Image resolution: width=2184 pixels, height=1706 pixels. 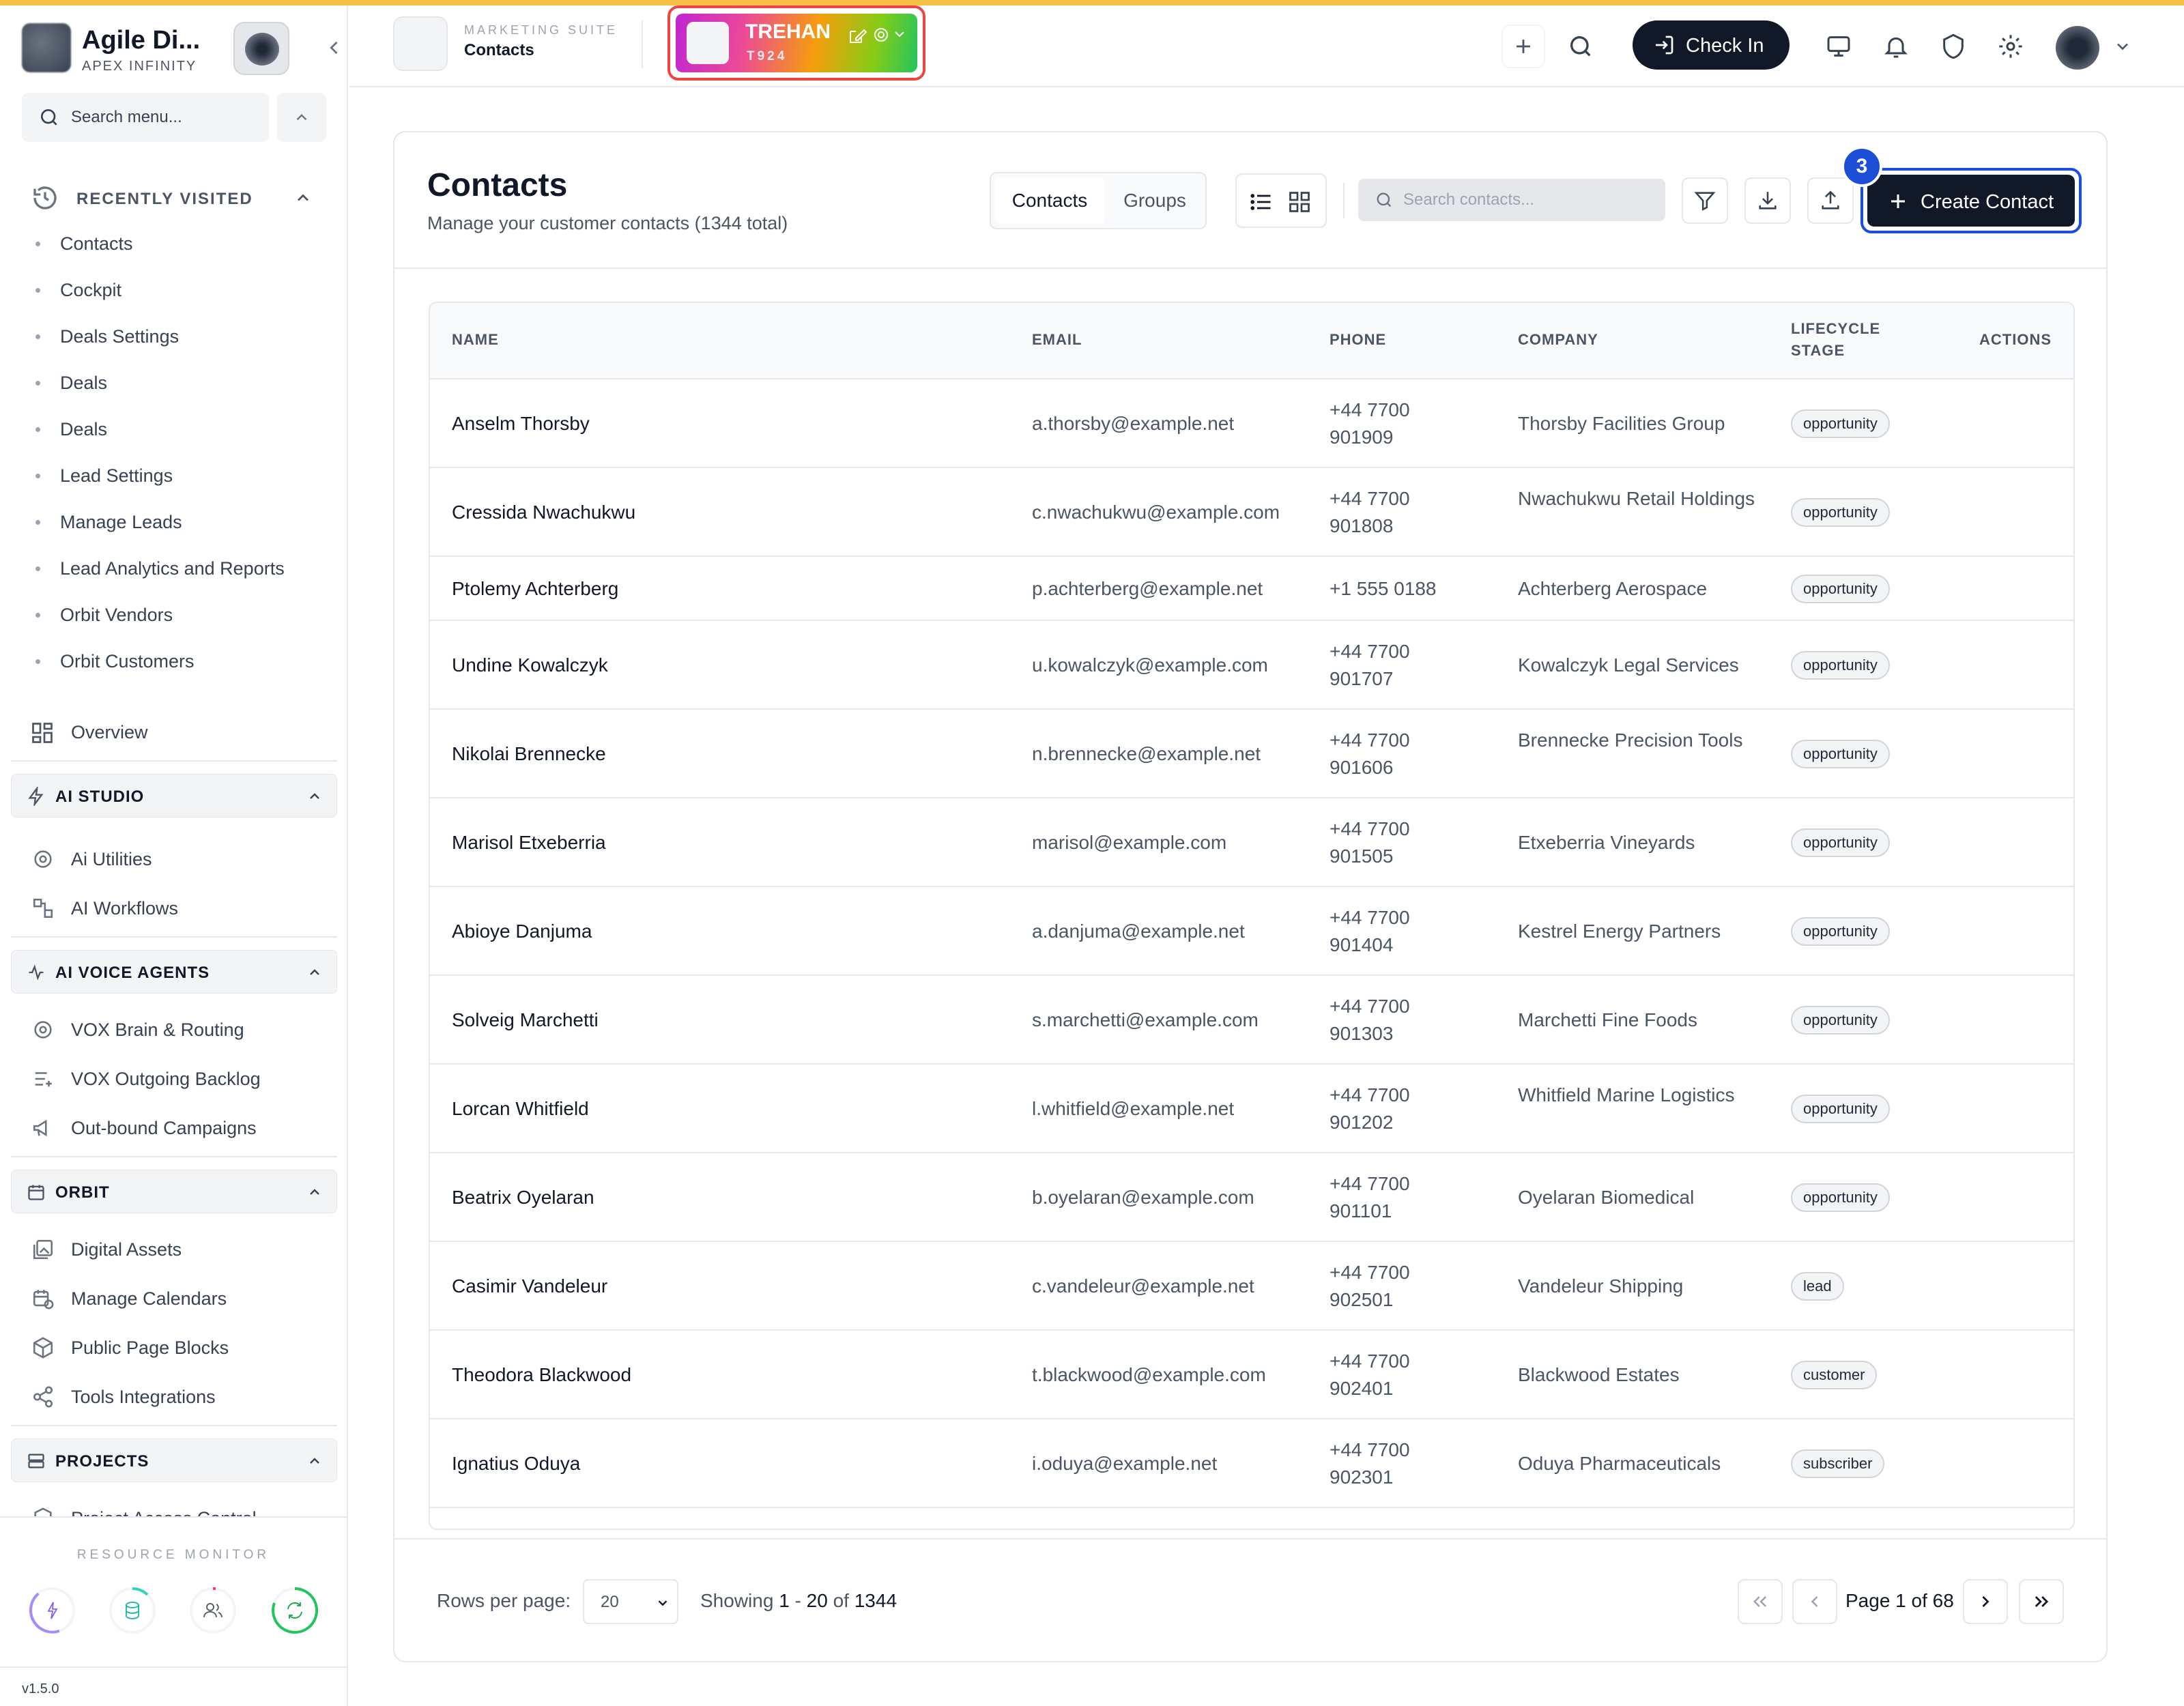 What do you see at coordinates (1558, 340) in the screenshot?
I see `column-header-company: COMPANY` at bounding box center [1558, 340].